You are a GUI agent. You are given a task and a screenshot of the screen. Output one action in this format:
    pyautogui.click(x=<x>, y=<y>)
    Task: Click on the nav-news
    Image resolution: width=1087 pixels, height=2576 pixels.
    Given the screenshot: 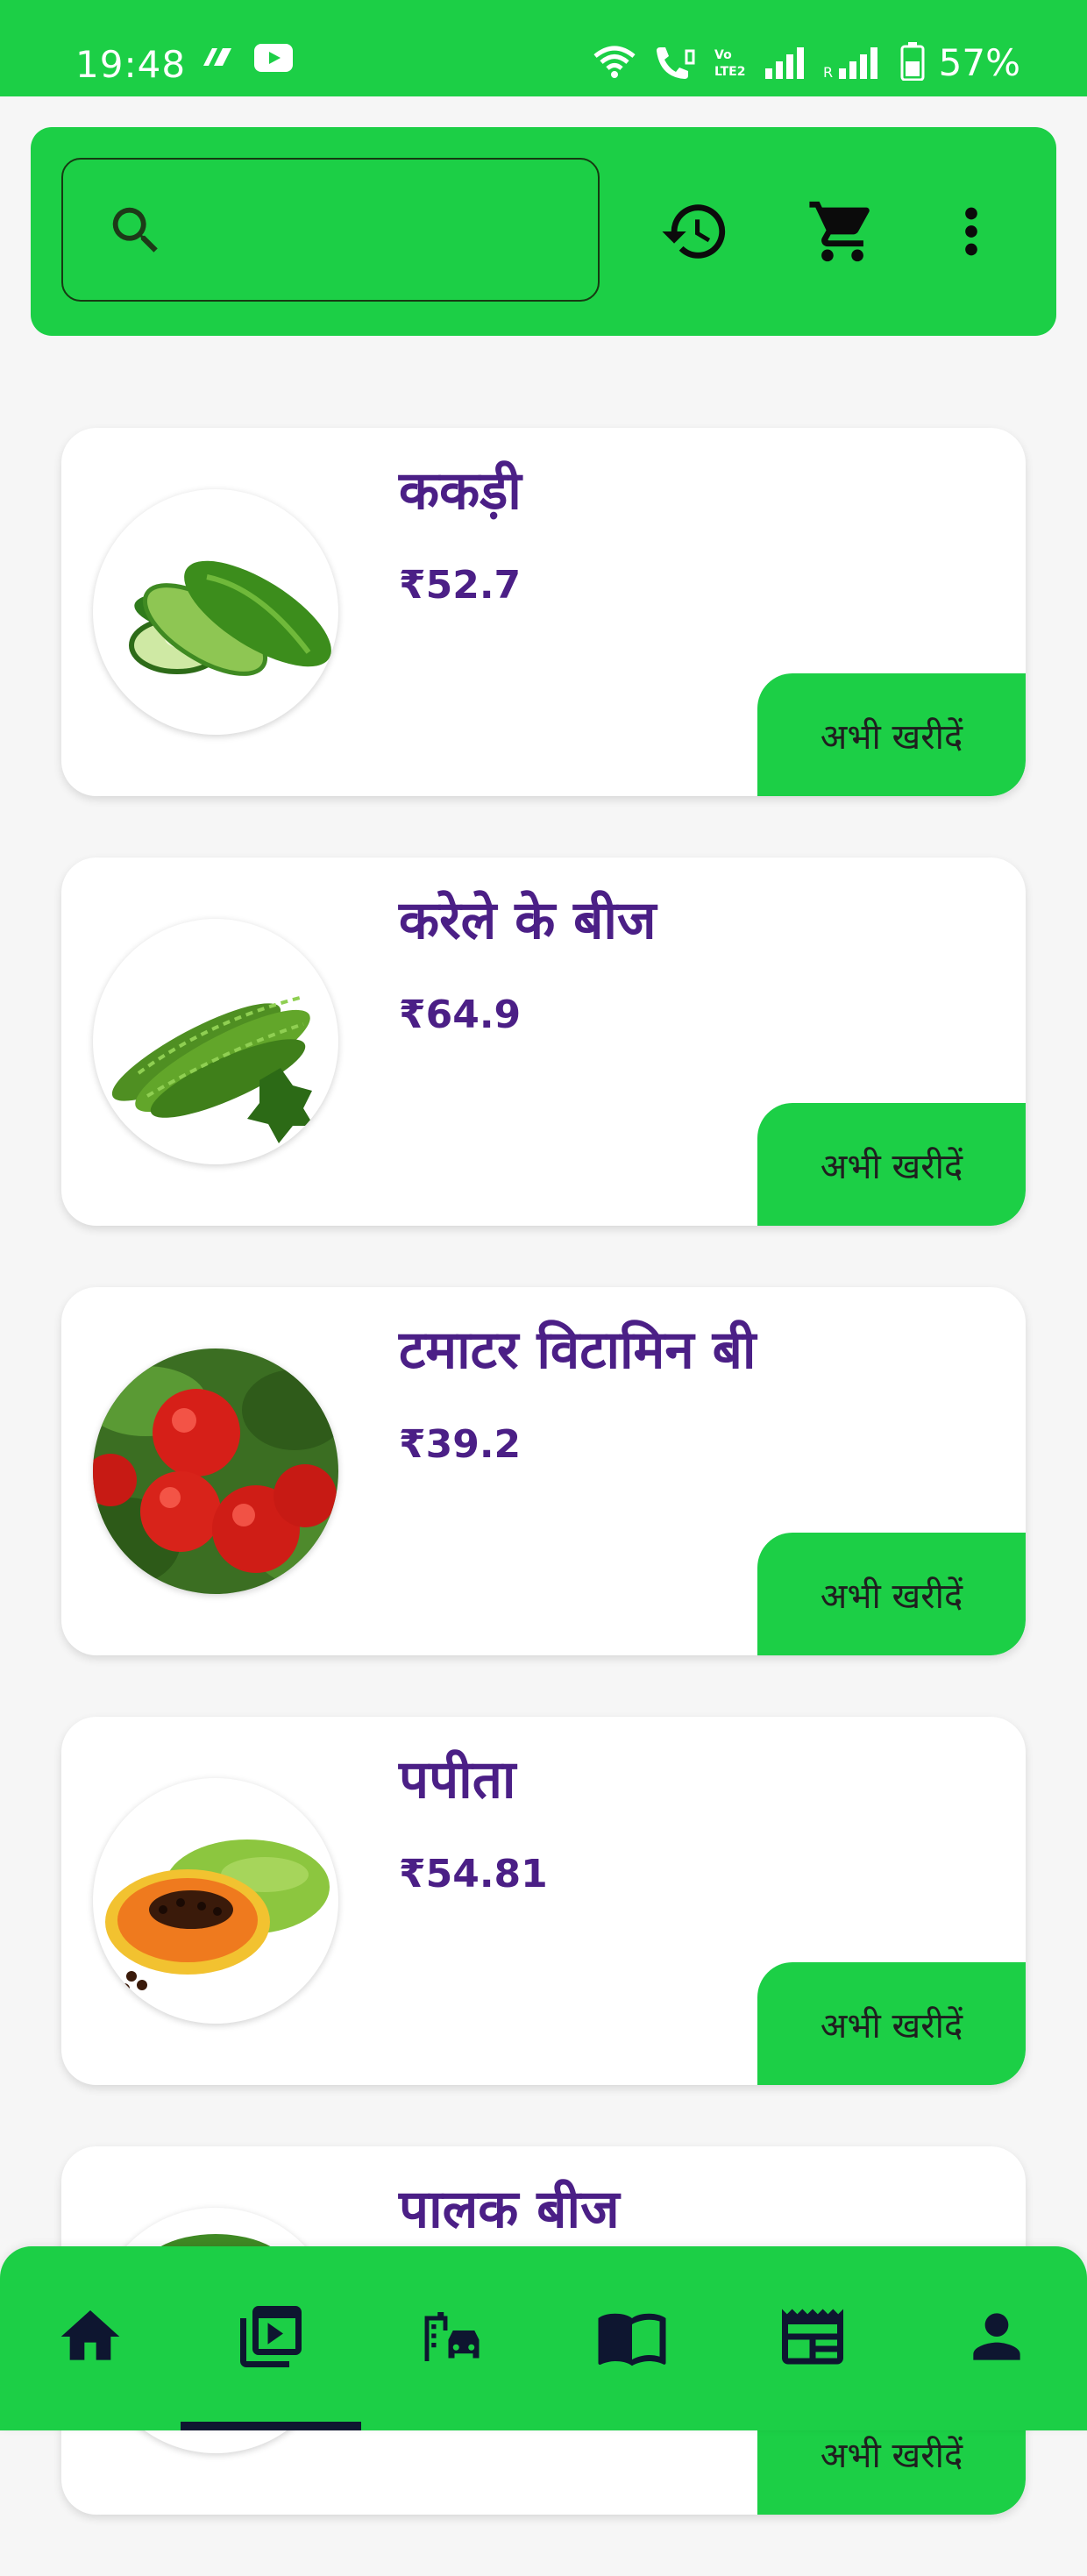 What is the action you would take?
    pyautogui.click(x=812, y=2338)
    